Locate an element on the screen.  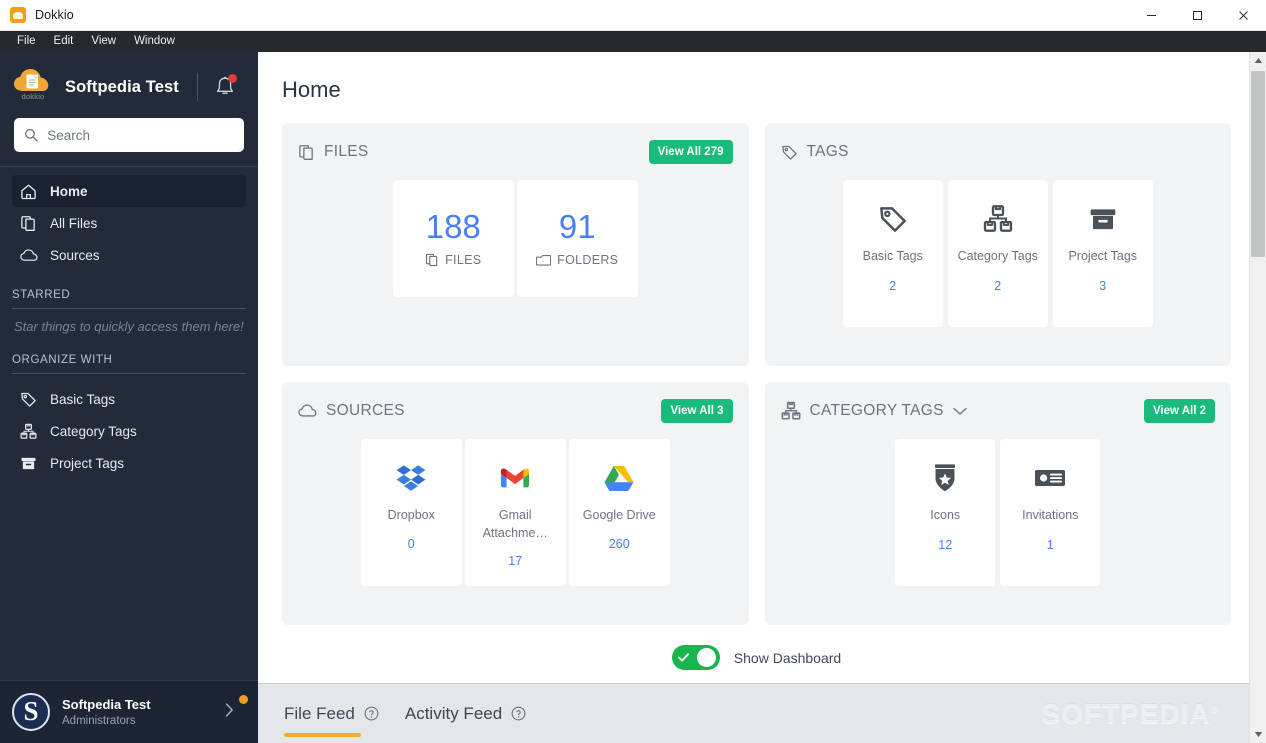
google-drive-icon is located at coordinates (619, 478).